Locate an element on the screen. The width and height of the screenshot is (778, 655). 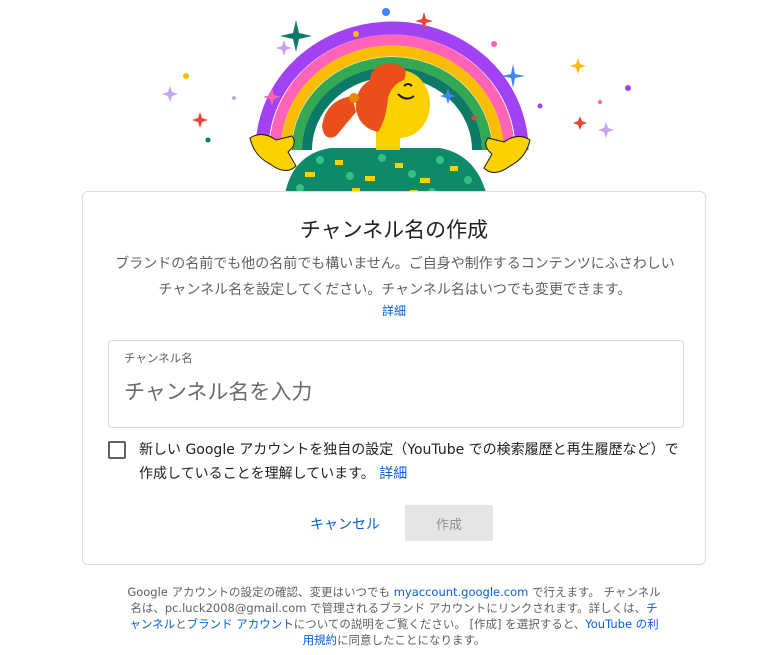
channel-name-input is located at coordinates (394, 392).